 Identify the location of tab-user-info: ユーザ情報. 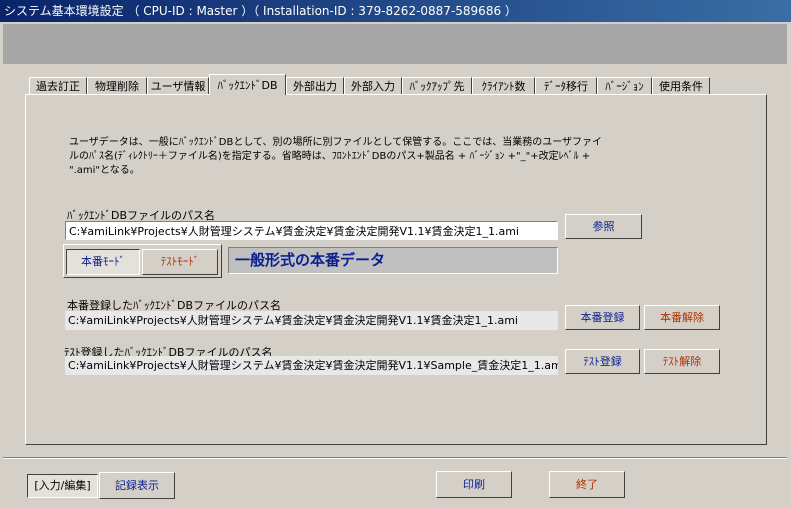
(178, 85).